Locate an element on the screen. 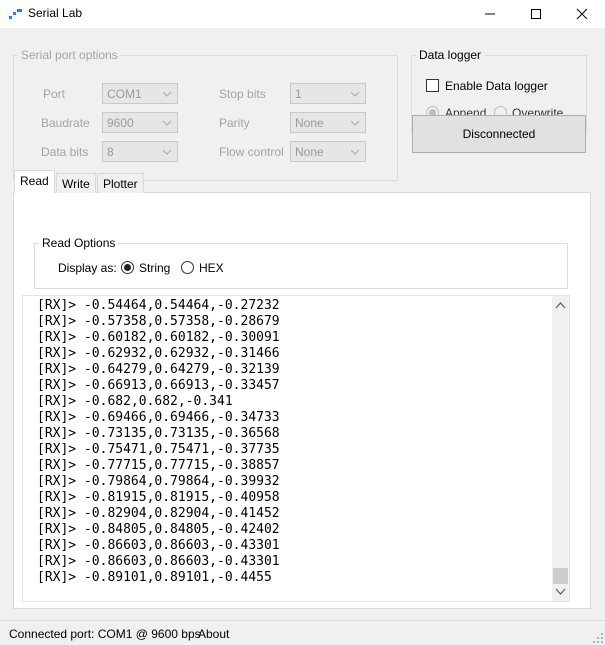  about-link: About is located at coordinates (213, 634).